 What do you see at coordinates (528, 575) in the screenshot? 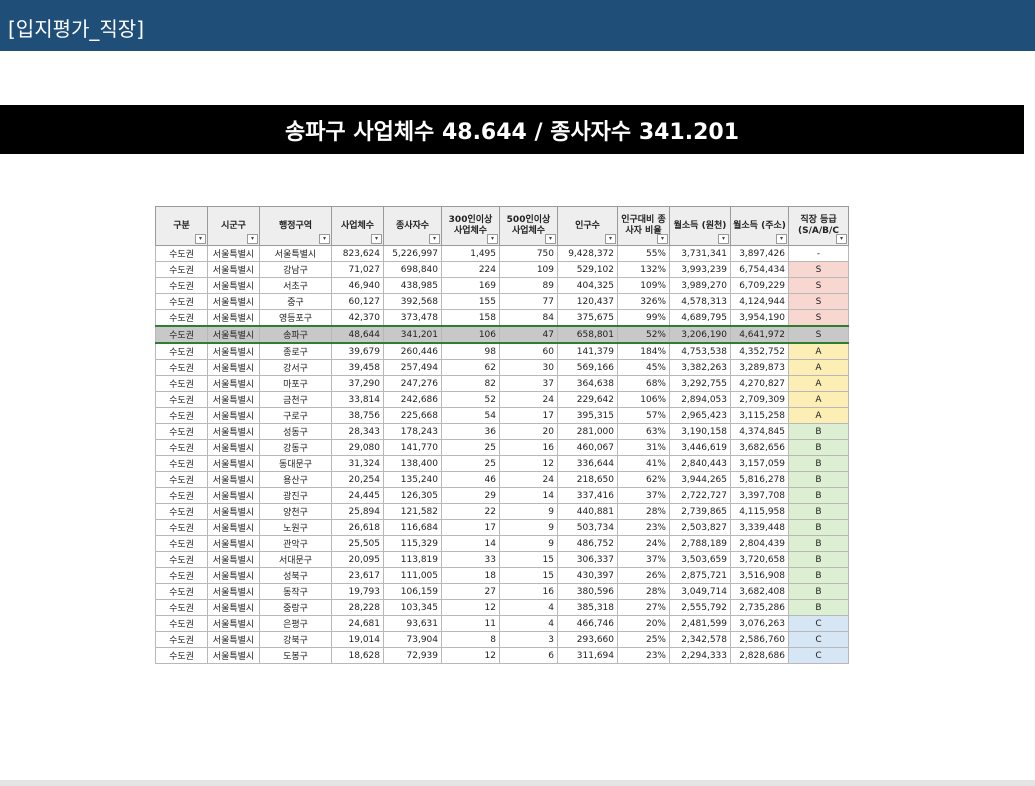
I see `table-cell: 15` at bounding box center [528, 575].